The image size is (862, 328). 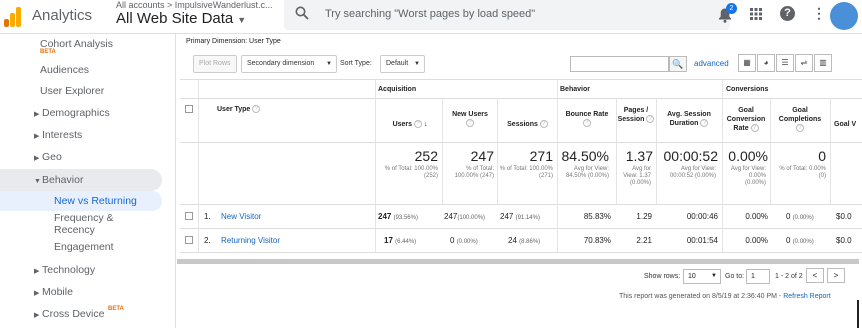 What do you see at coordinates (74, 230) in the screenshot?
I see `sidebar-item-recency: Recency` at bounding box center [74, 230].